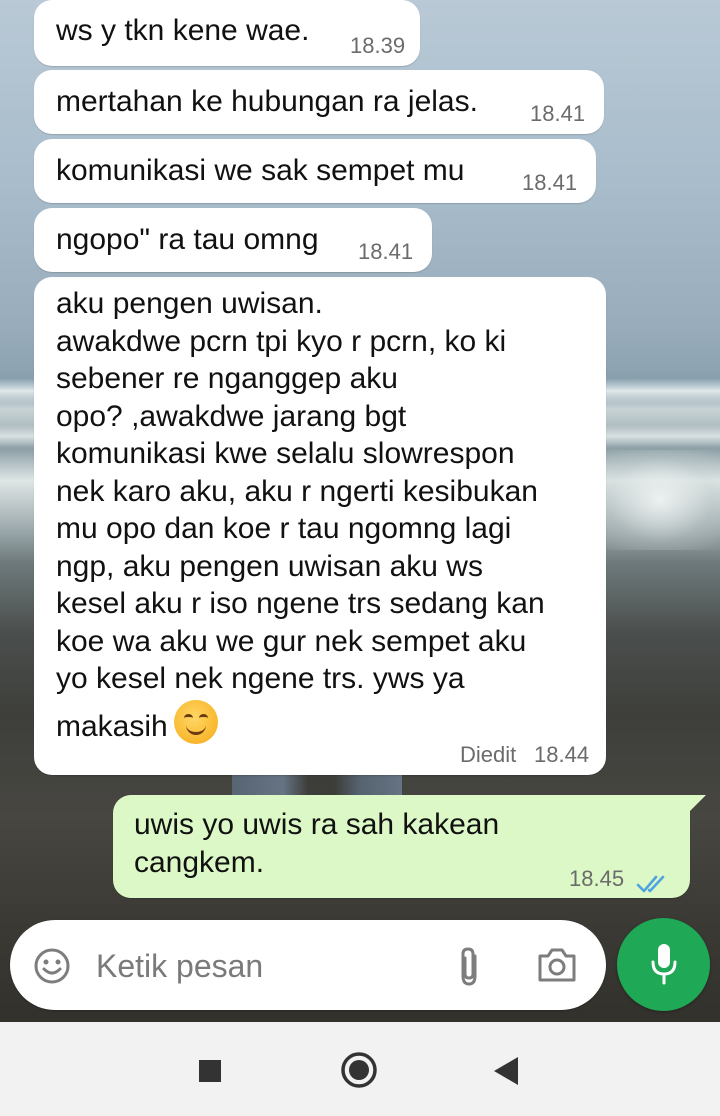 The width and height of the screenshot is (720, 1116). Describe the element at coordinates (291, 641) in the screenshot. I see `message-line: koe wa aku we gur nek sempet aku` at that location.